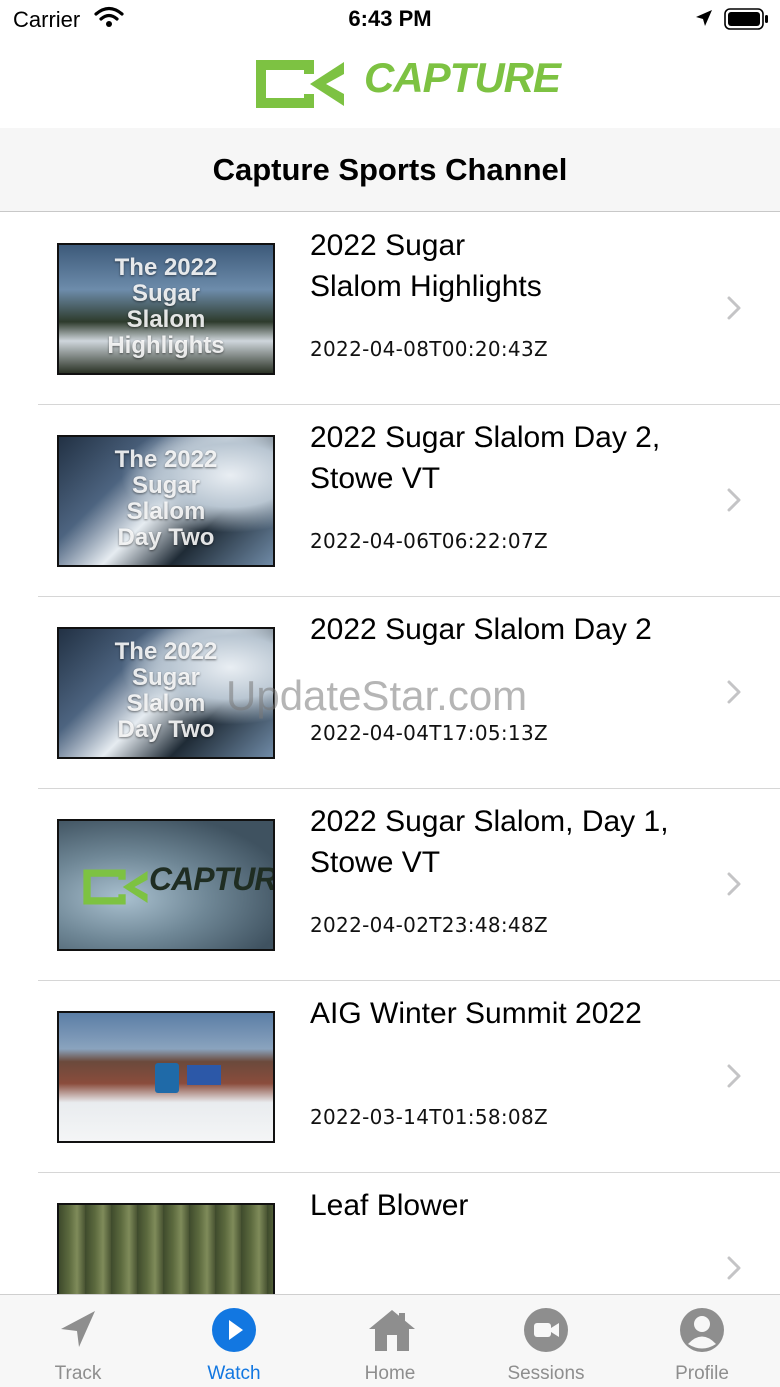 Image resolution: width=780 pixels, height=1387 pixels. I want to click on tab-label: Profile, so click(702, 1373).